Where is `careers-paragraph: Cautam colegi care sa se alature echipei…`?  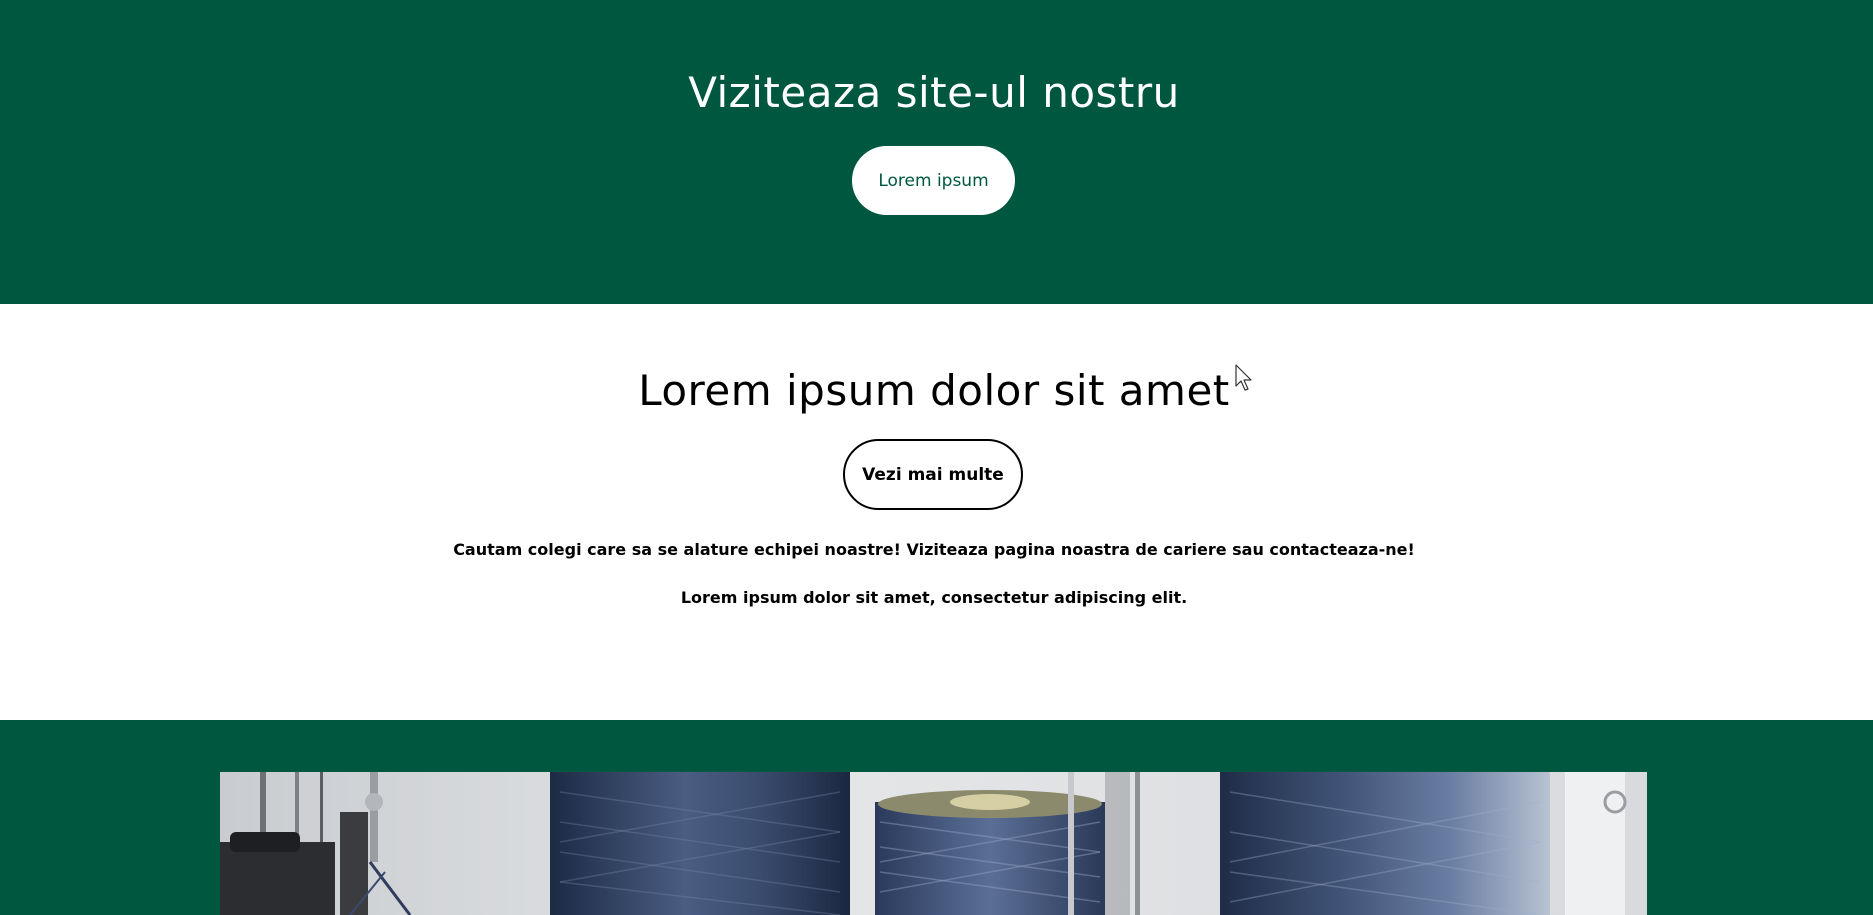
careers-paragraph: Cautam colegi care sa se alature echipei… is located at coordinates (934, 549).